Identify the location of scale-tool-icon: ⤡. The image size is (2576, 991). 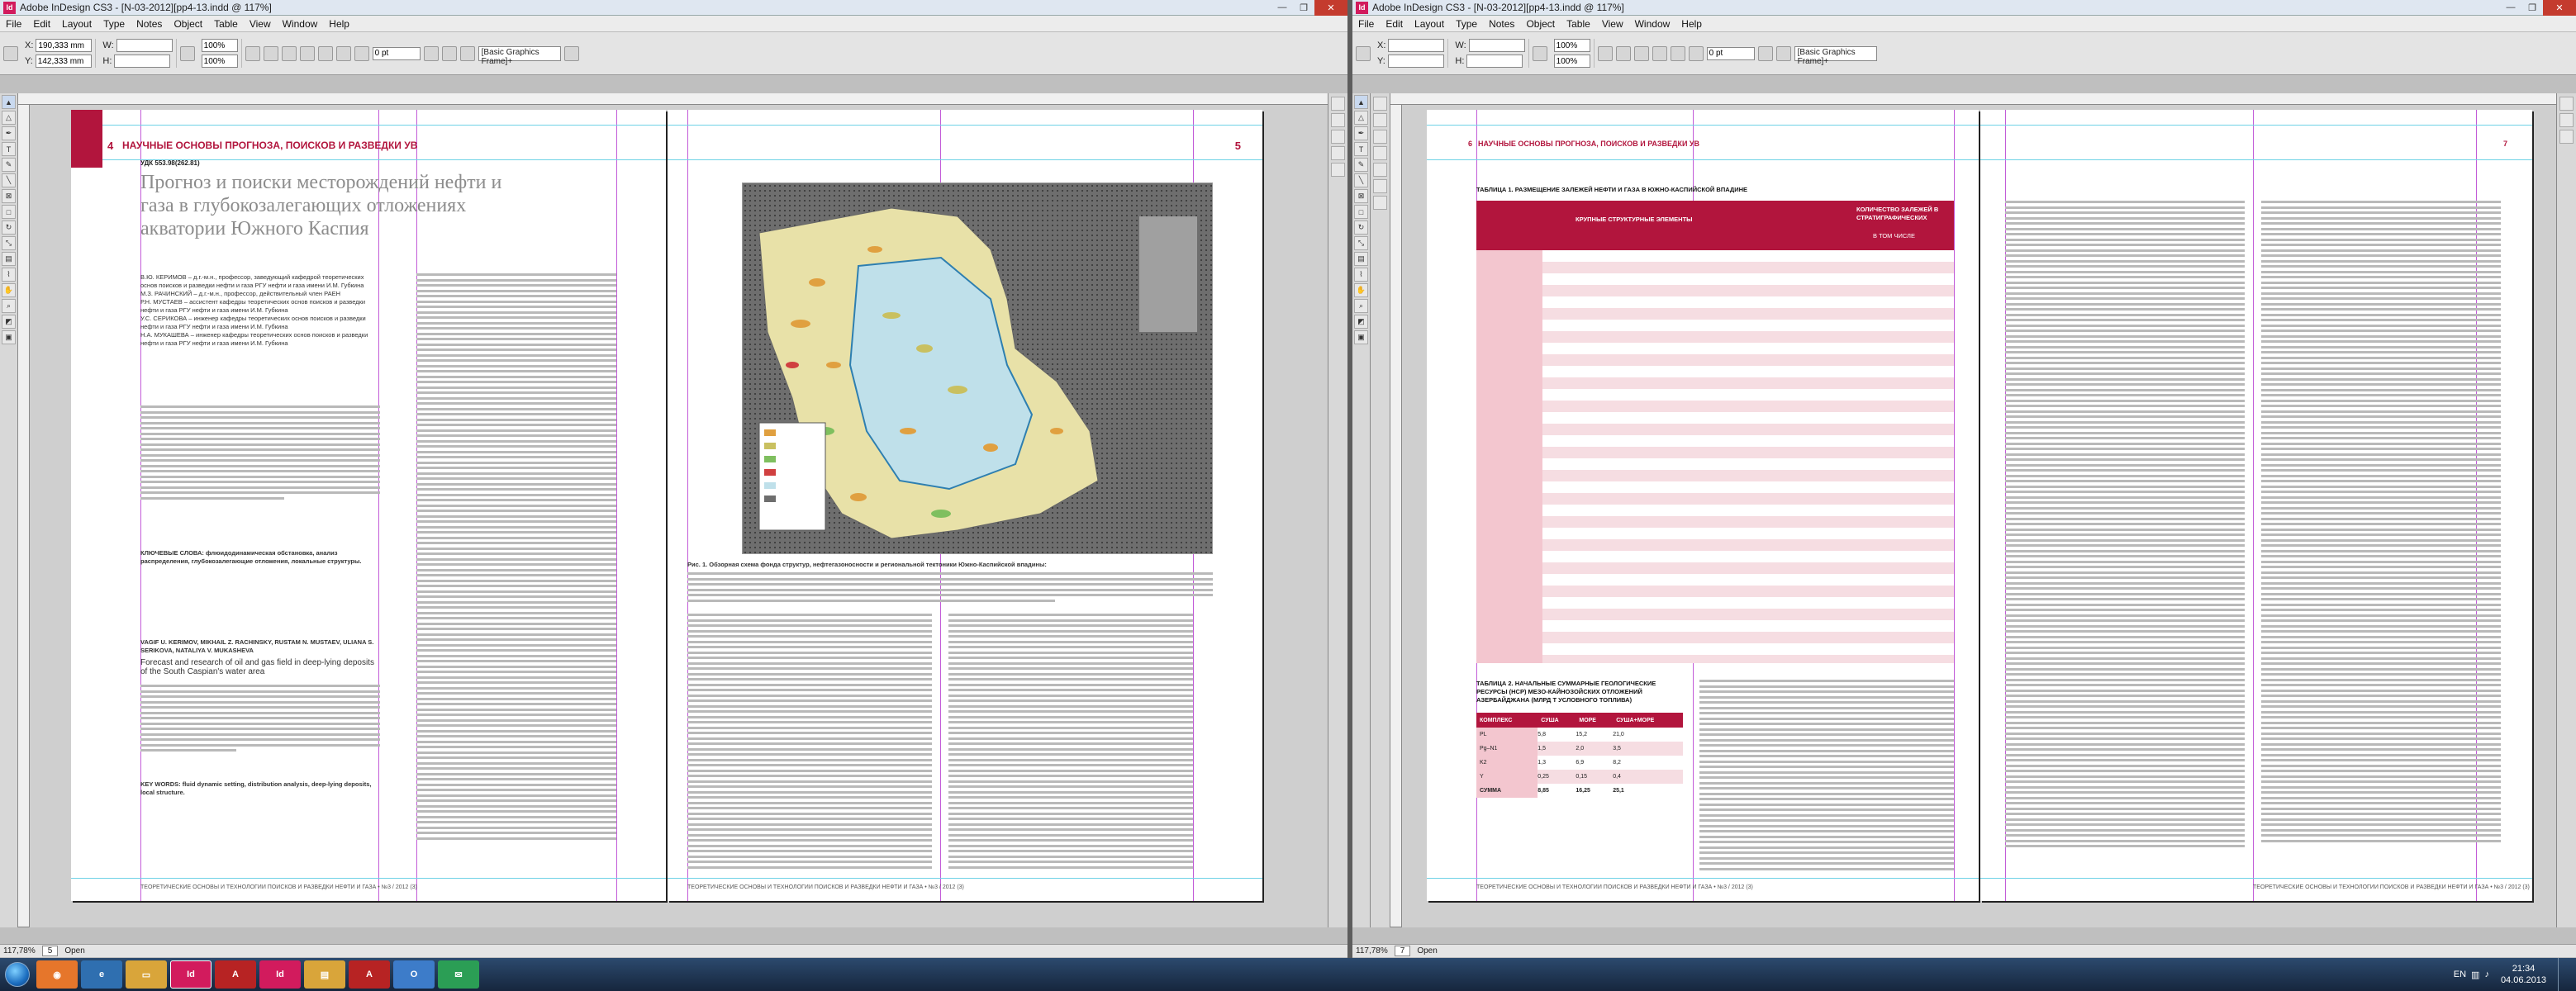
(1361, 243).